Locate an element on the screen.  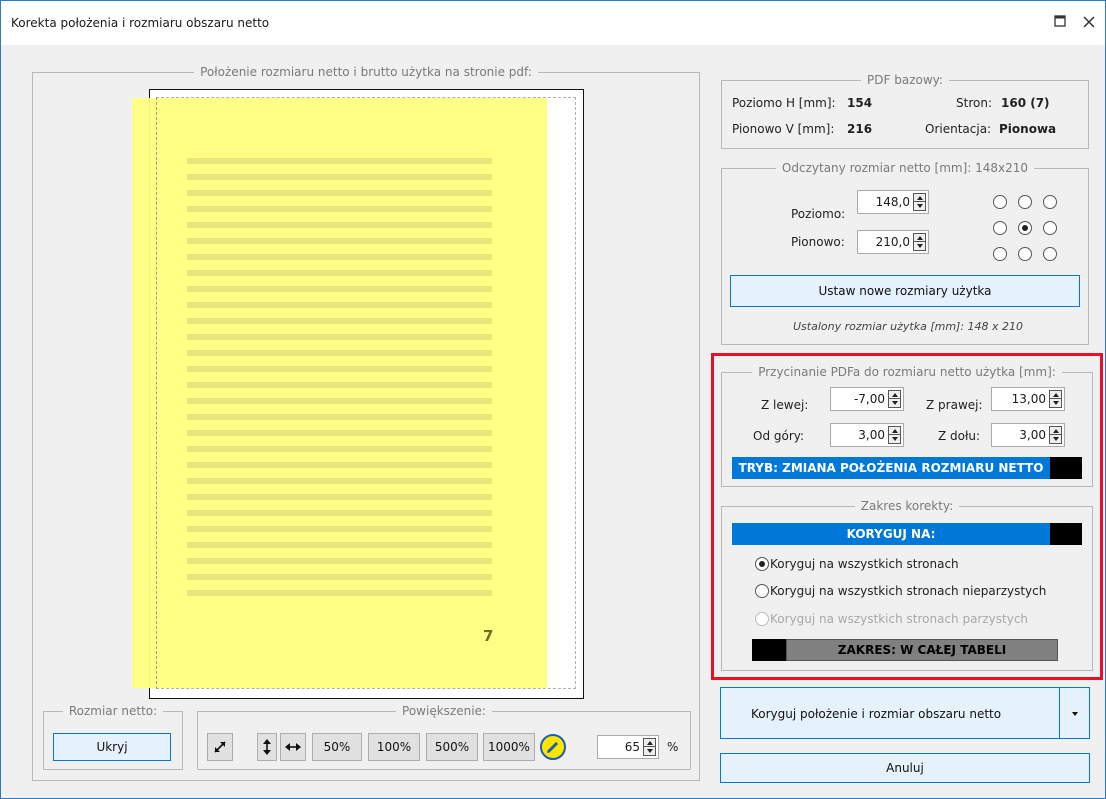
anchor-center-radio is located at coordinates (1025, 228).